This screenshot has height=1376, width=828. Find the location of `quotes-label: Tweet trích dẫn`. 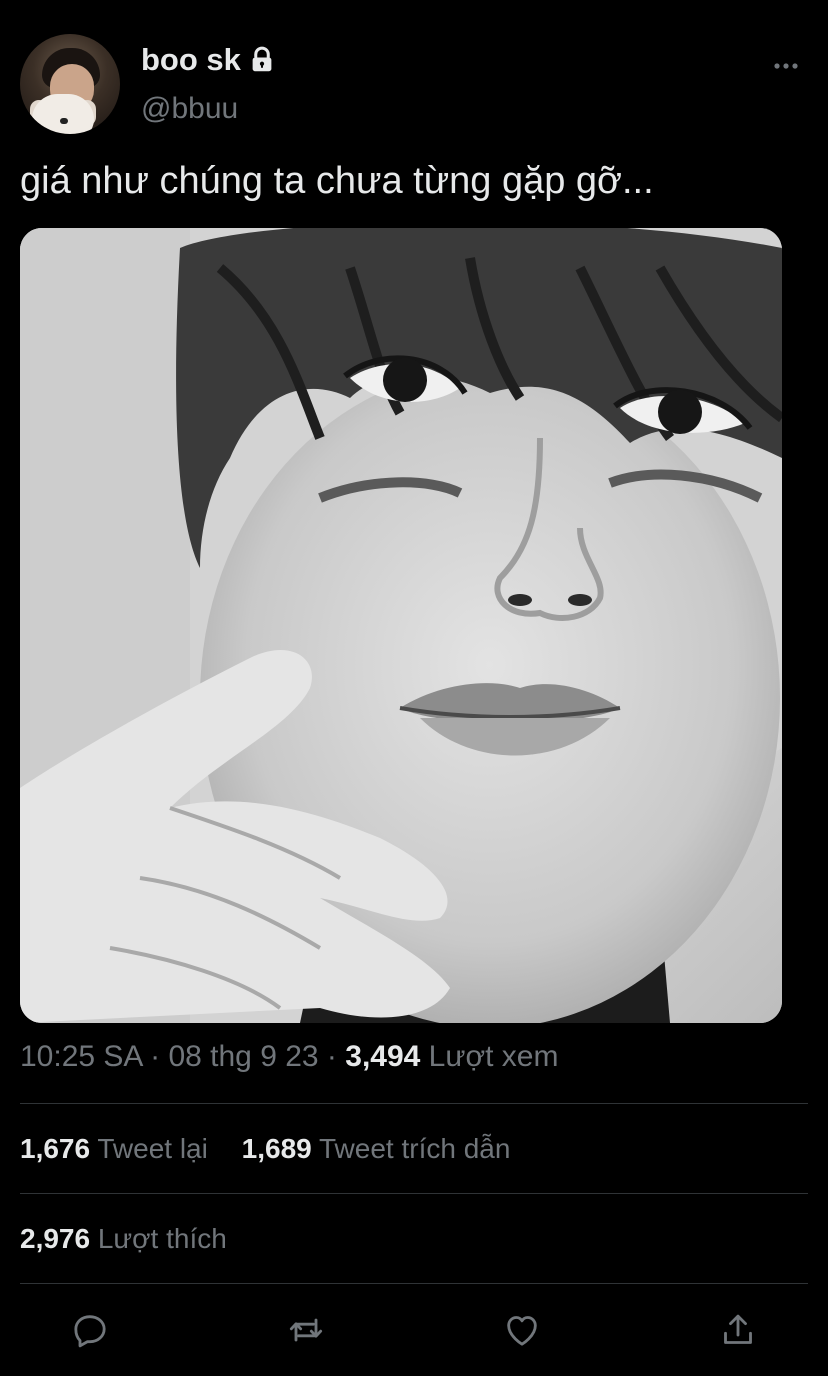

quotes-label: Tweet trích dẫn is located at coordinates (411, 1148).